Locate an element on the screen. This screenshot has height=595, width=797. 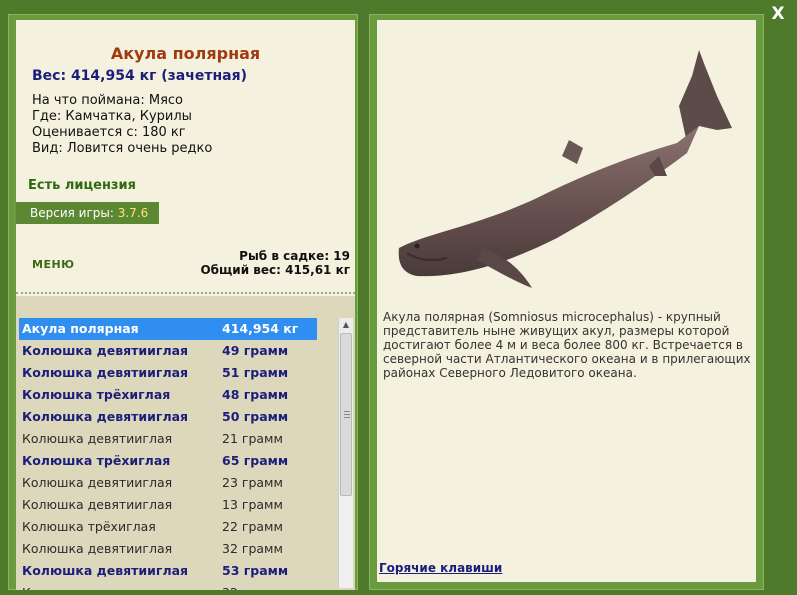
fish-weight-value: 22 грамм is located at coordinates (252, 526).